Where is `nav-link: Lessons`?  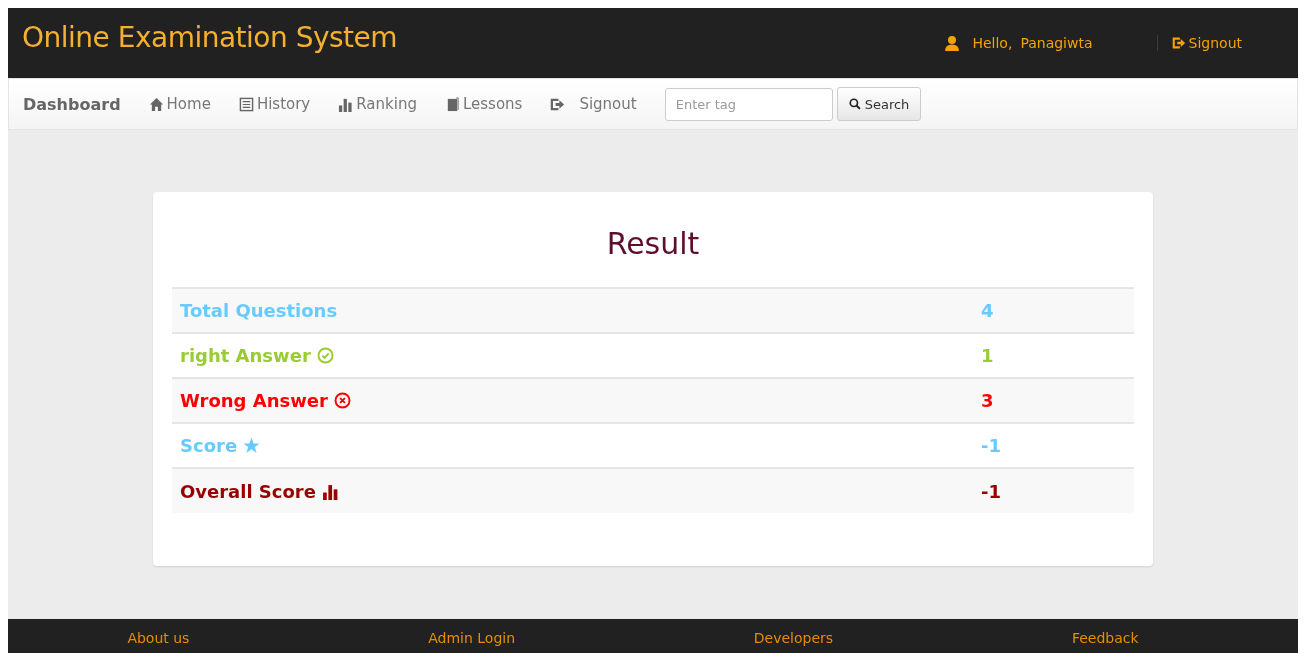
nav-link: Lessons is located at coordinates (483, 104).